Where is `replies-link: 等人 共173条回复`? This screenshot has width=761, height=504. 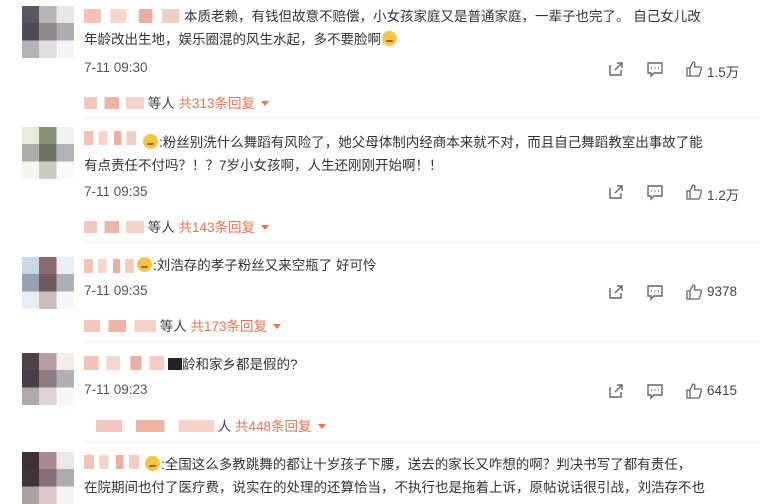
replies-link: 等人 共173条回复 is located at coordinates (183, 325).